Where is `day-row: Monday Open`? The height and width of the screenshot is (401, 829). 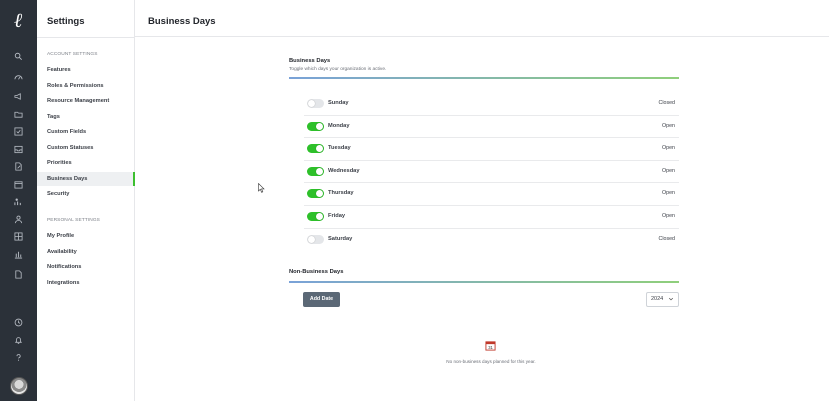 day-row: Monday Open is located at coordinates (491, 127).